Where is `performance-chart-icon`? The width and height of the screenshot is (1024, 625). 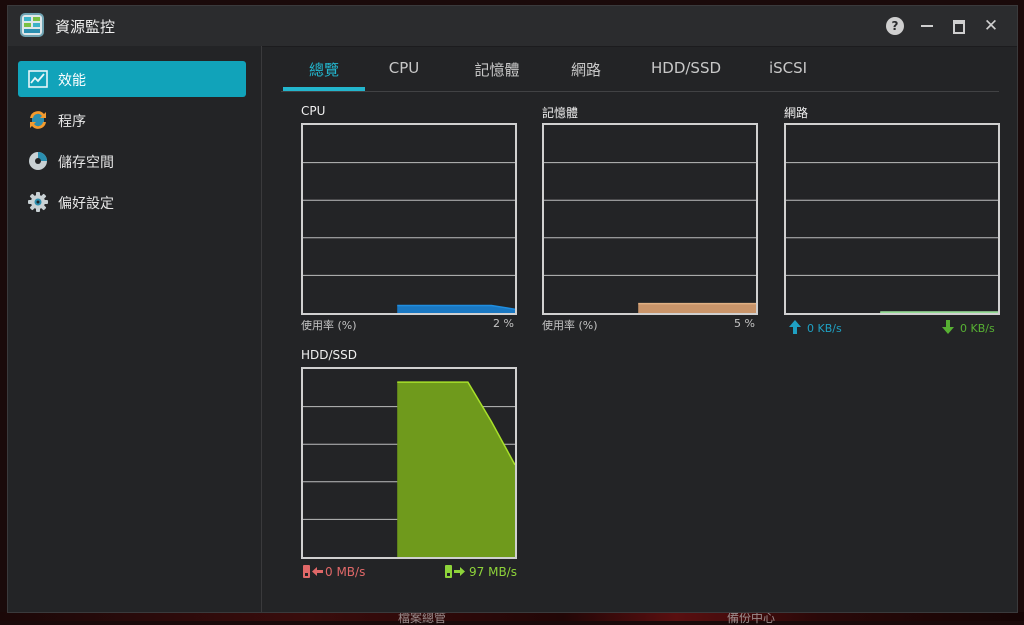
performance-chart-icon is located at coordinates (38, 79).